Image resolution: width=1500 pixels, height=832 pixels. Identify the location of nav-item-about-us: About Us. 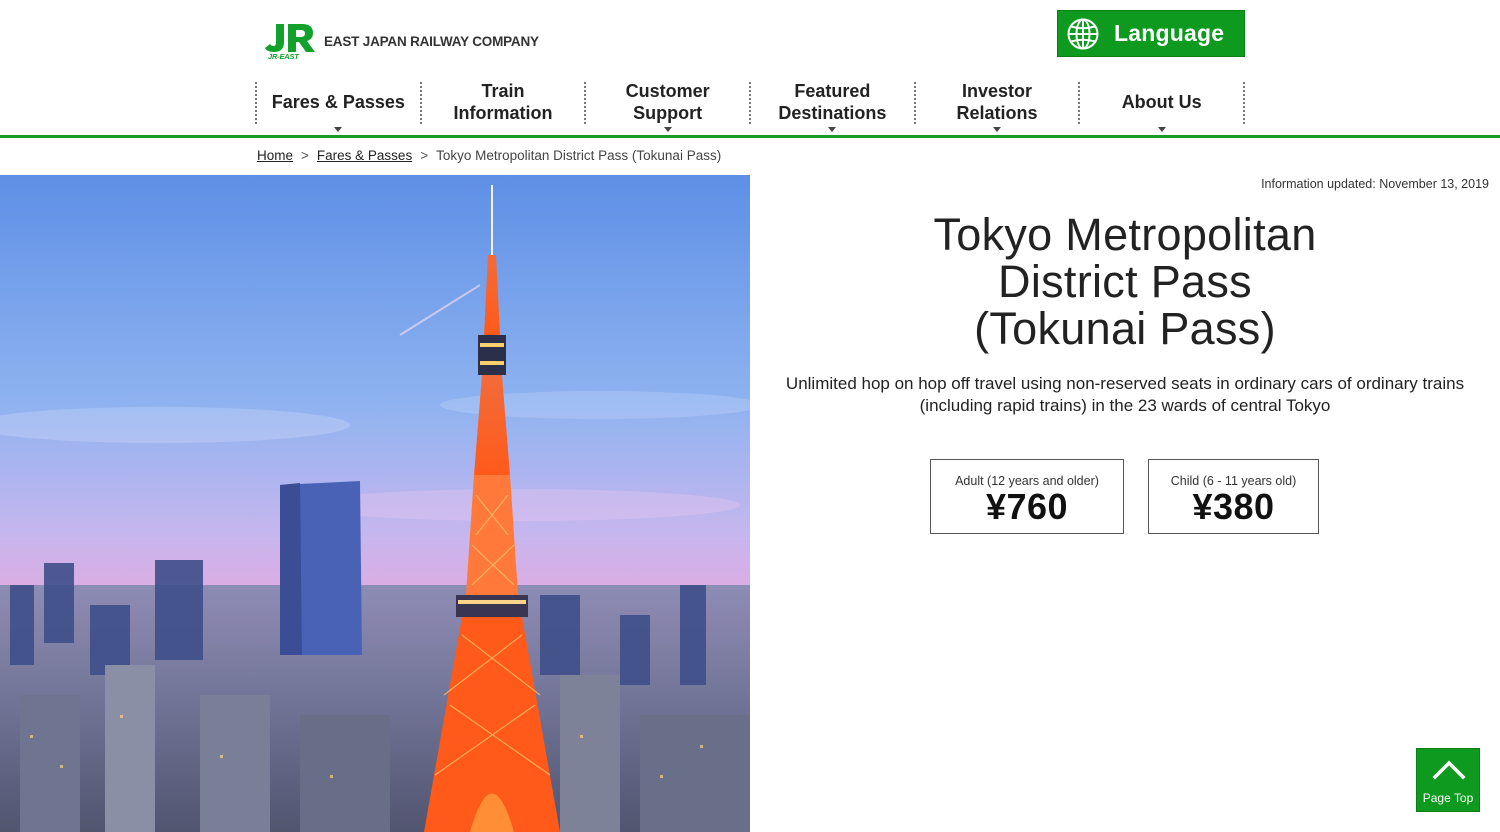
(1161, 105).